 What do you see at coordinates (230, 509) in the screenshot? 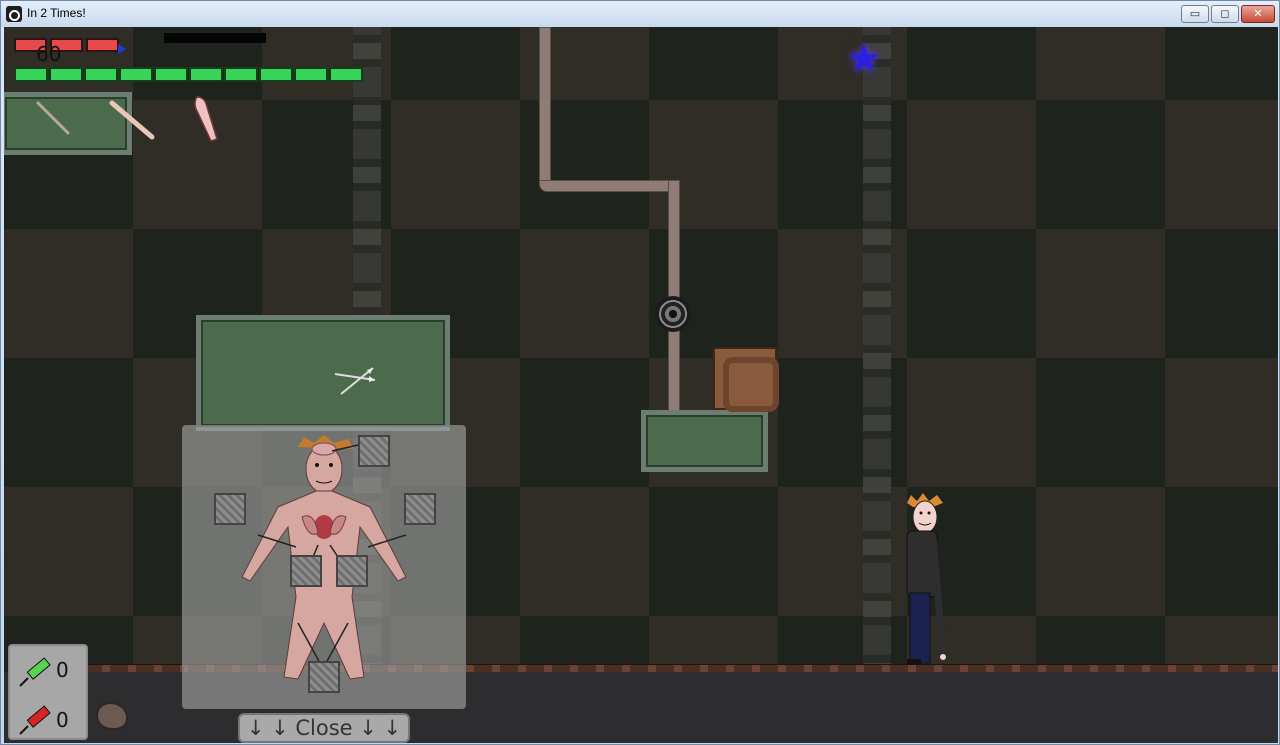
I see `right-arm-slot` at bounding box center [230, 509].